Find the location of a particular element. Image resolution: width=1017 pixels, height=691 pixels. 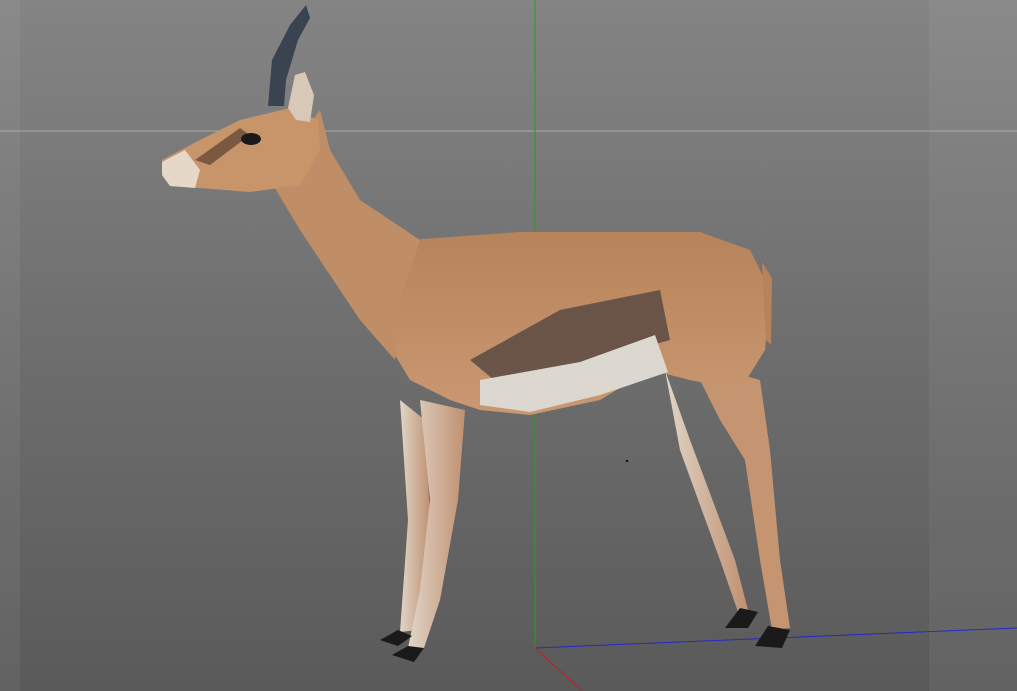

eye is located at coordinates (251, 139).